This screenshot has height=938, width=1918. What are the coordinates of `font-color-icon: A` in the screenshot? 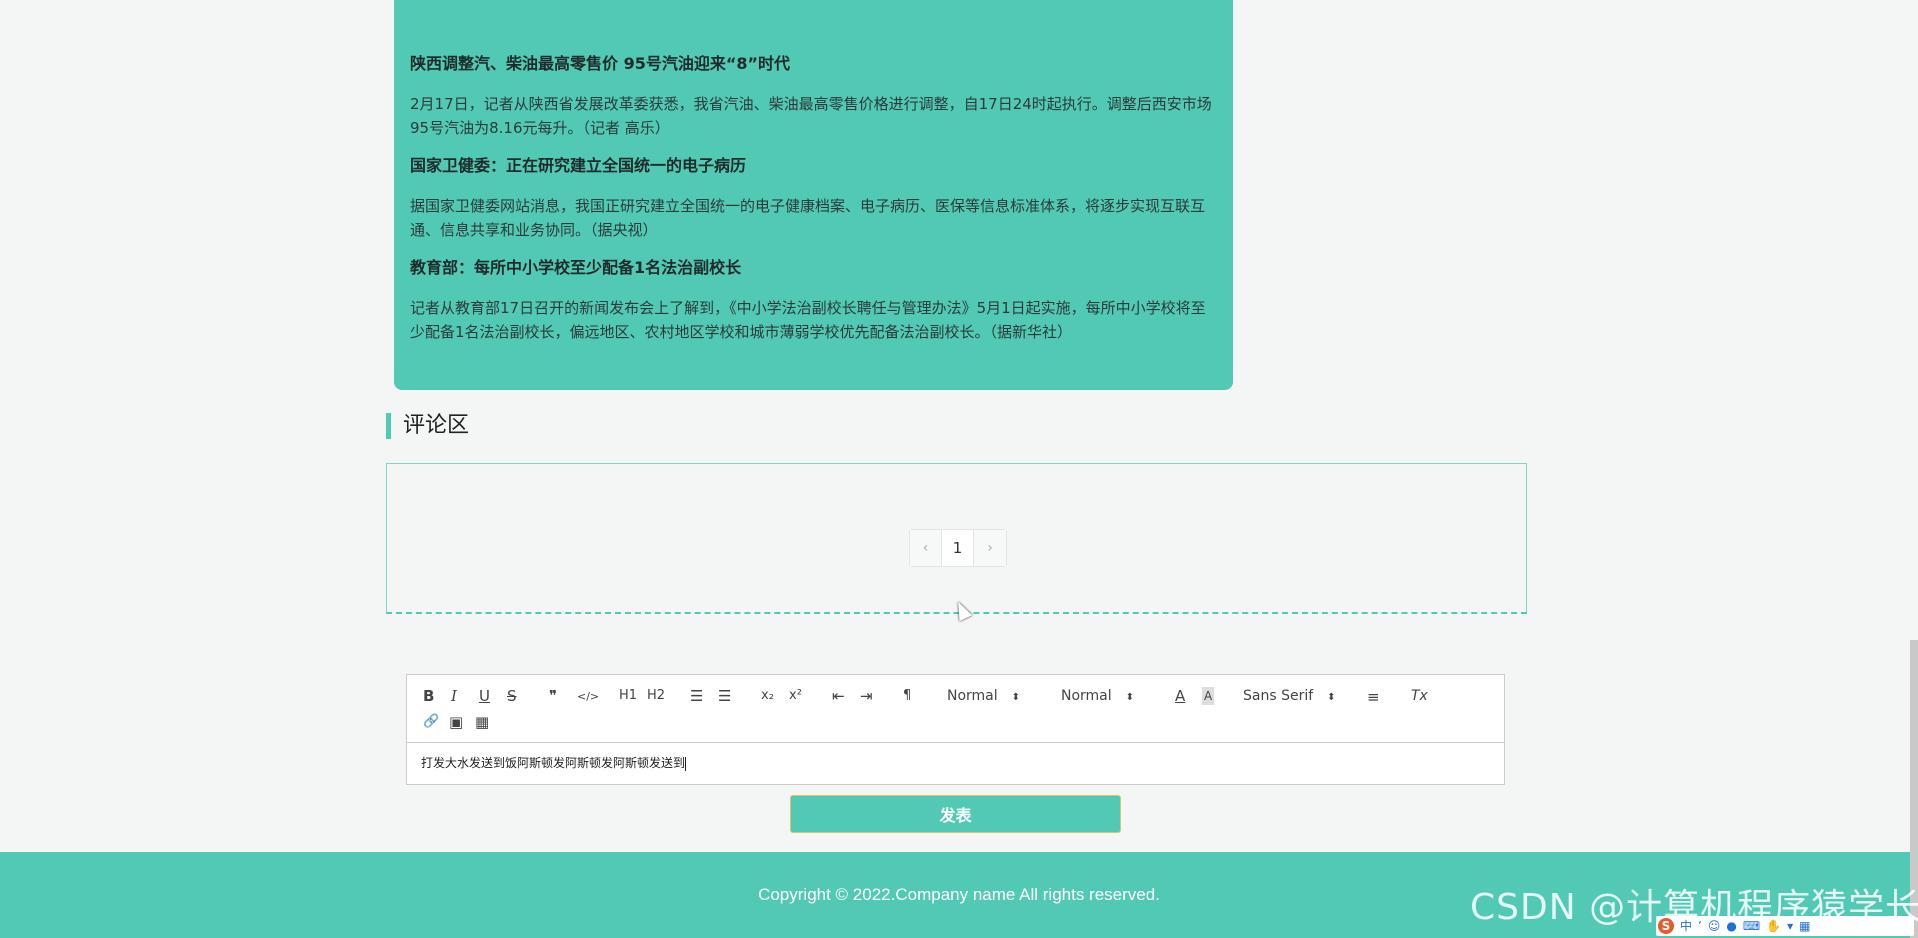 It's located at (1180, 696).